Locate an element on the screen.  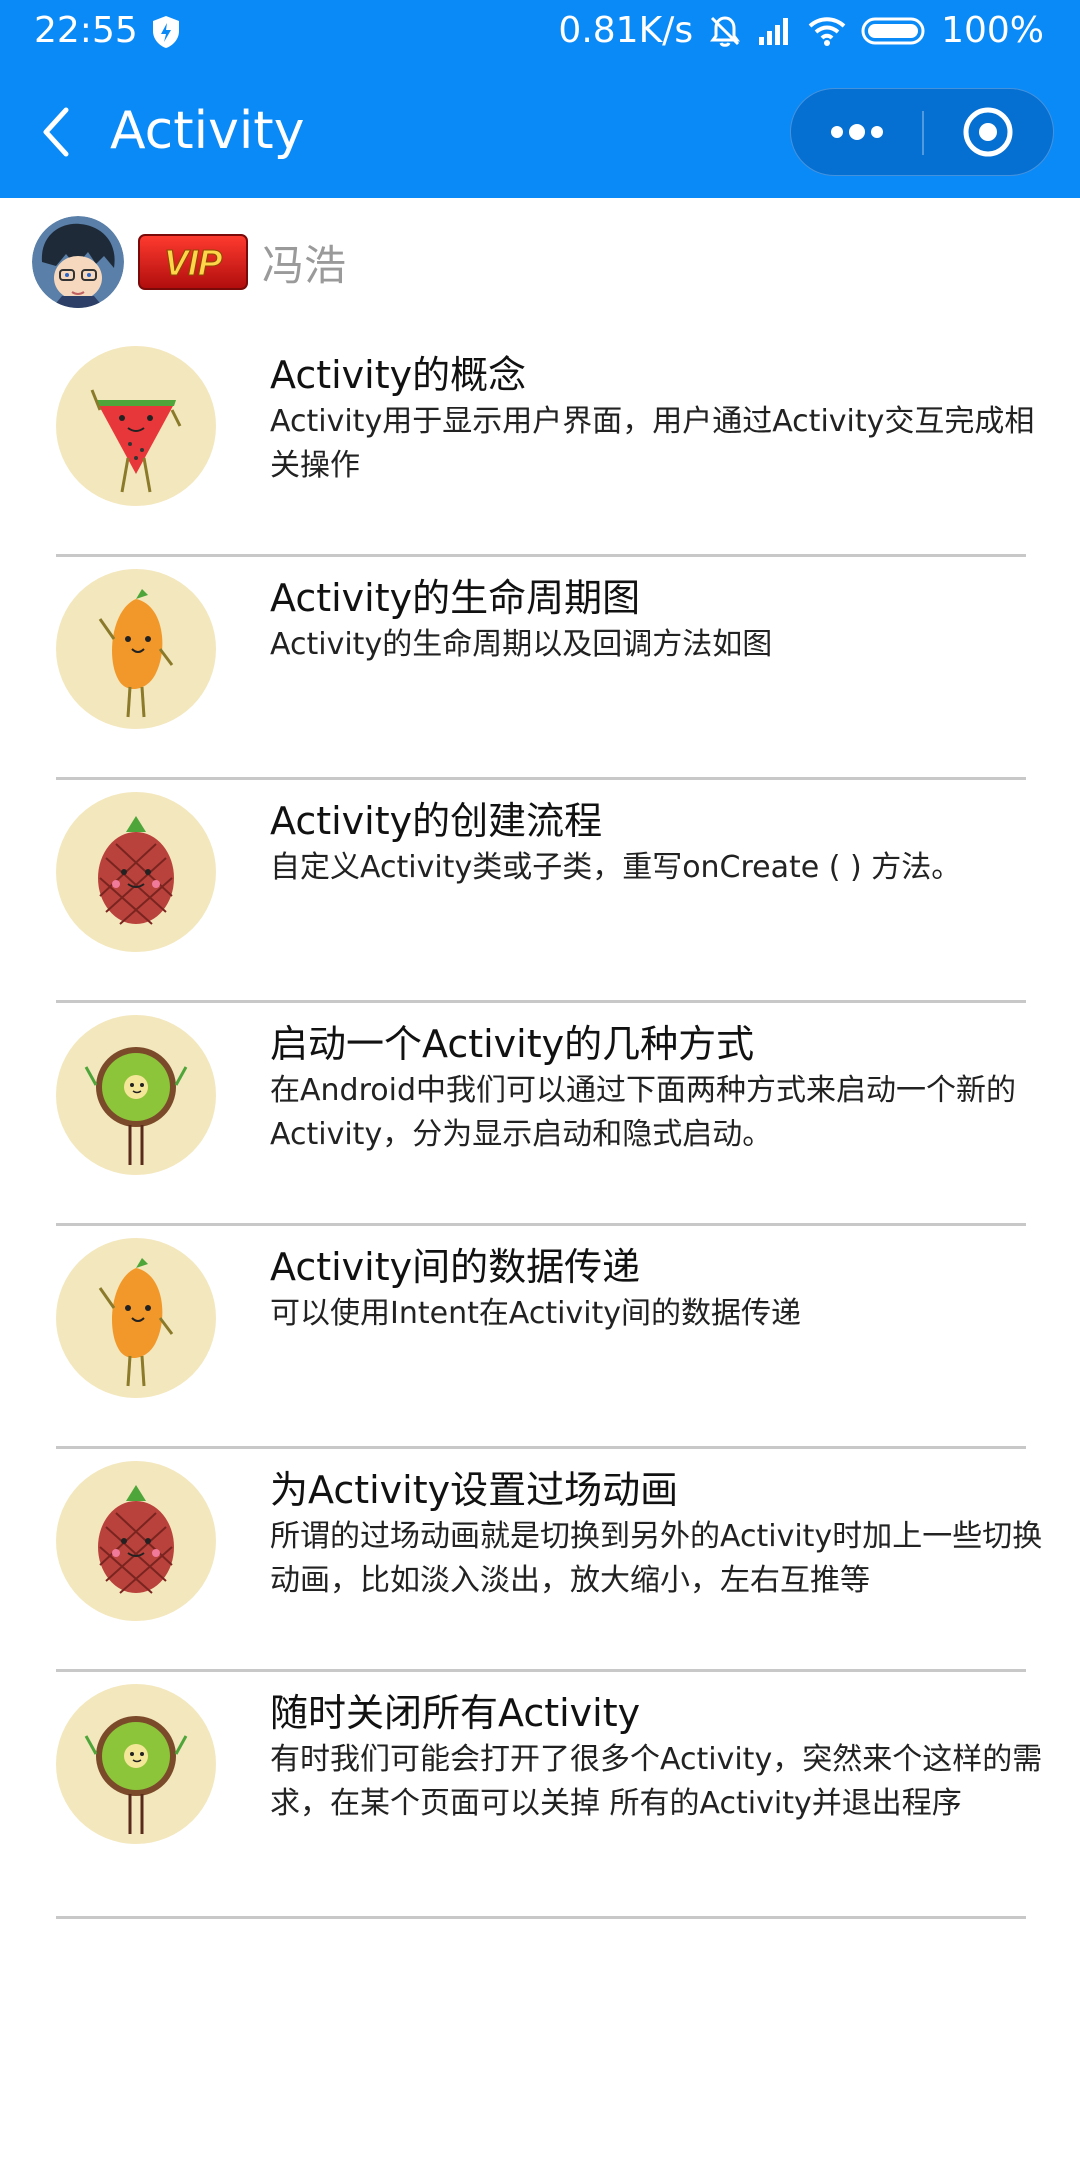
item-title: 启动一个Activity的几种方式 is located at coordinates (512, 1044).